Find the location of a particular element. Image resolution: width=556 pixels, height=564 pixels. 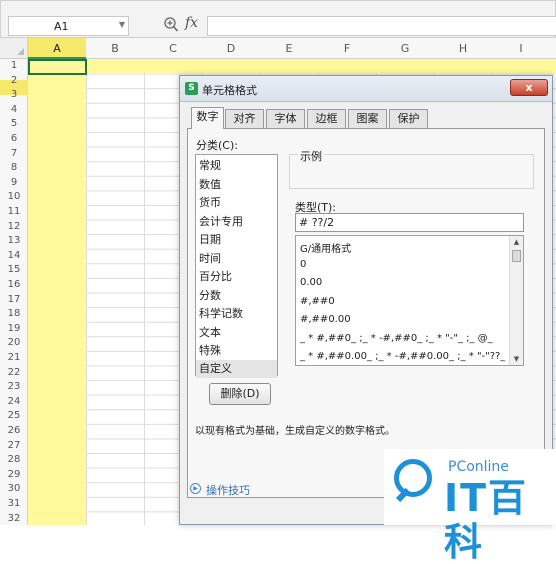

row-header: 14 is located at coordinates (14, 255).